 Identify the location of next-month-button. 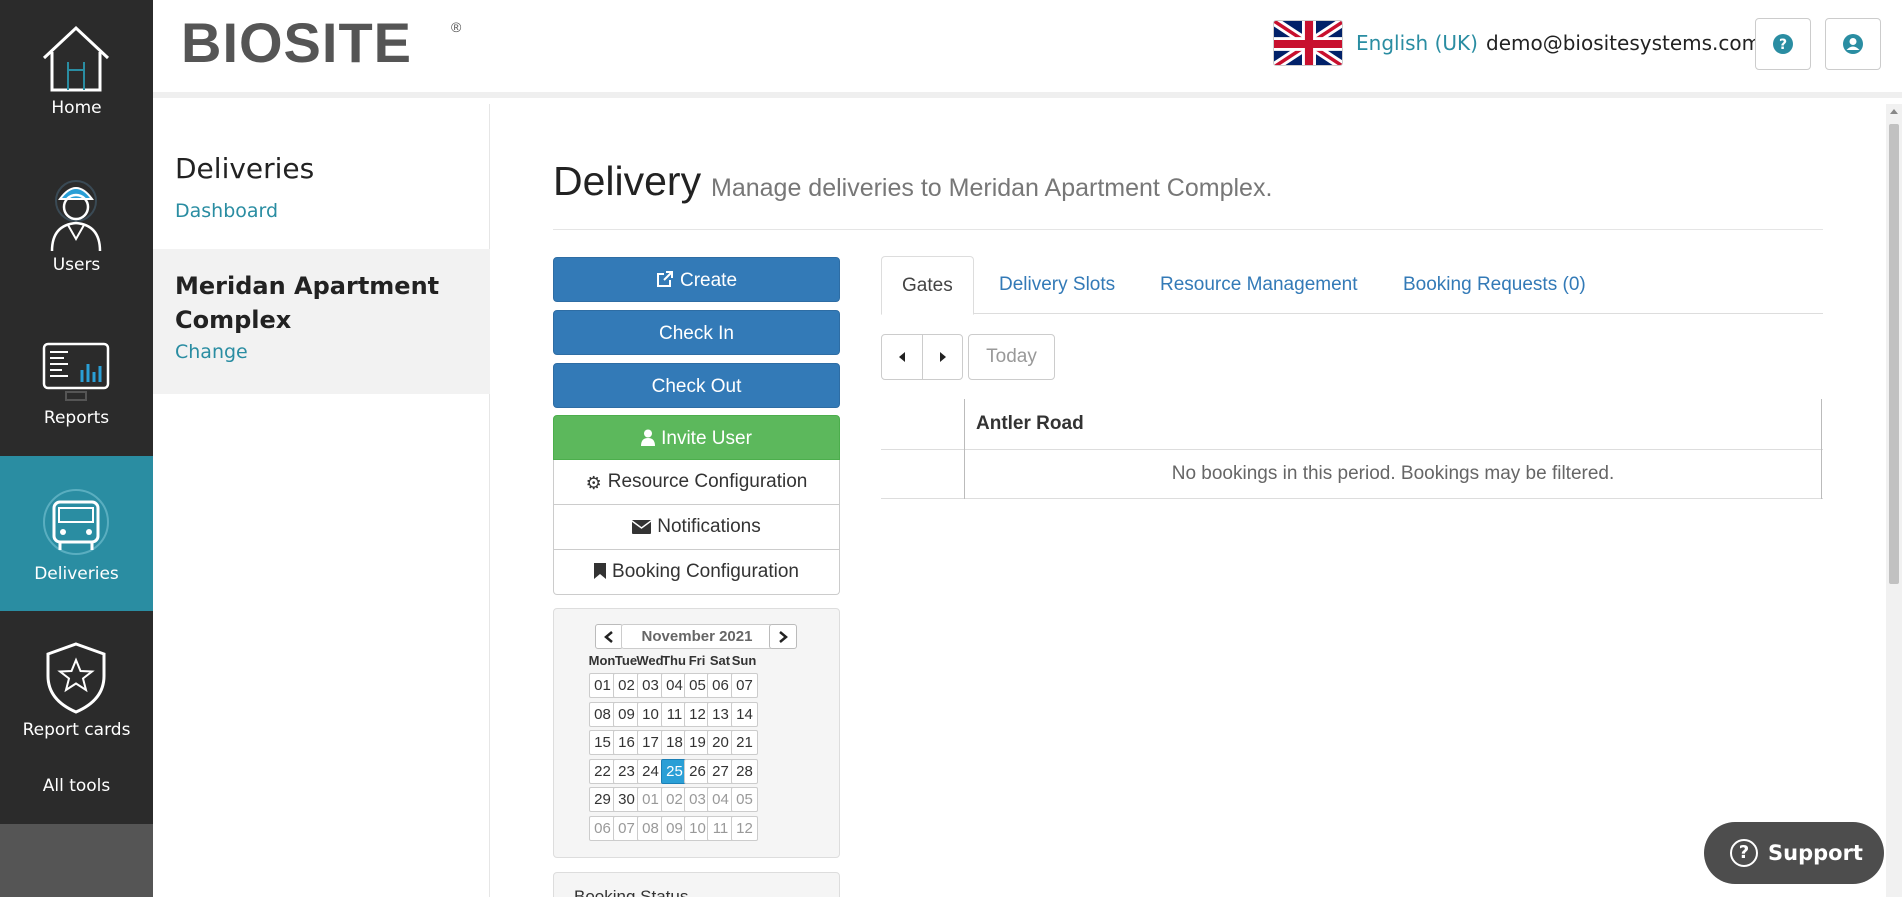
(783, 636).